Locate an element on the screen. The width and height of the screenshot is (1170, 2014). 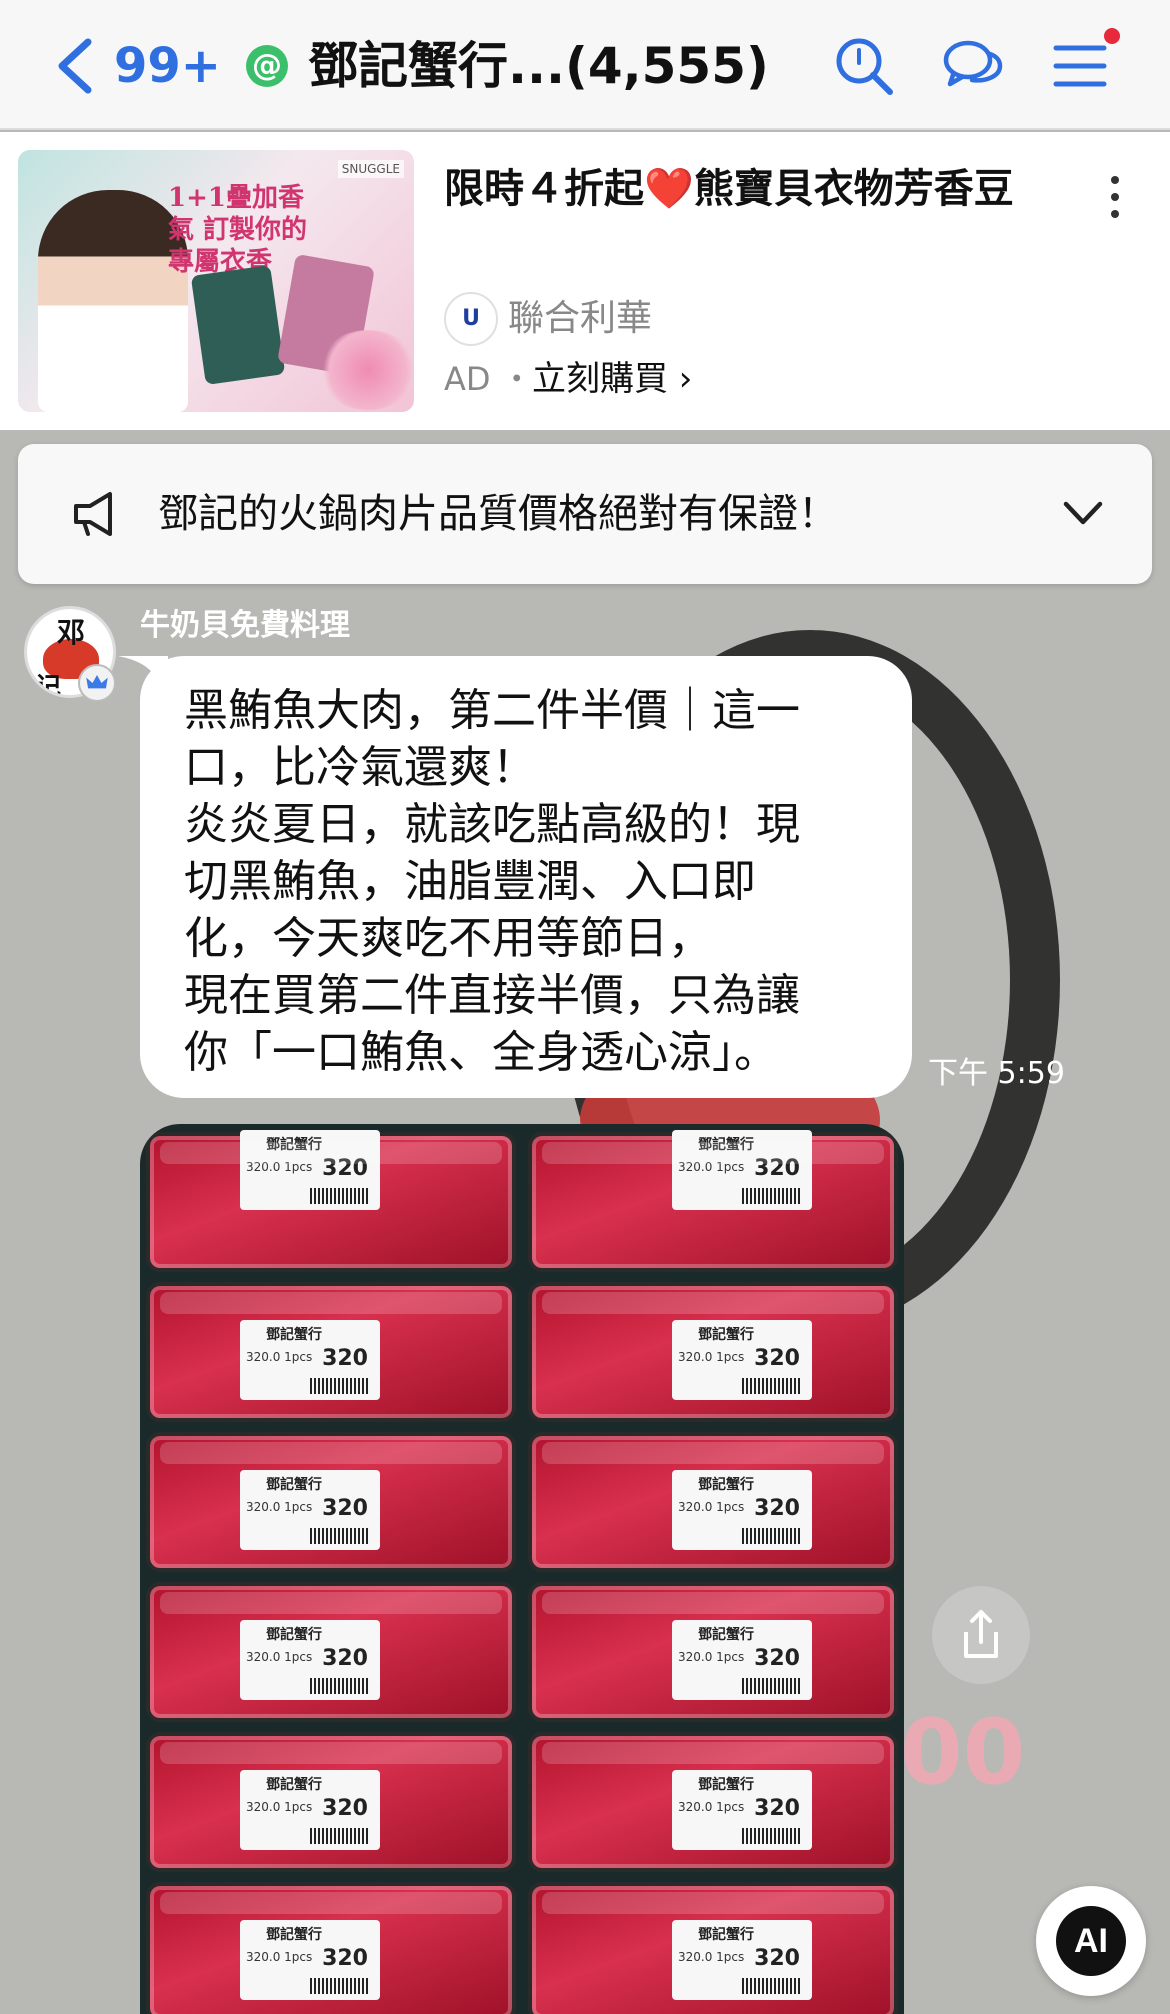
ad-label: AD ・ is located at coordinates (488, 379).